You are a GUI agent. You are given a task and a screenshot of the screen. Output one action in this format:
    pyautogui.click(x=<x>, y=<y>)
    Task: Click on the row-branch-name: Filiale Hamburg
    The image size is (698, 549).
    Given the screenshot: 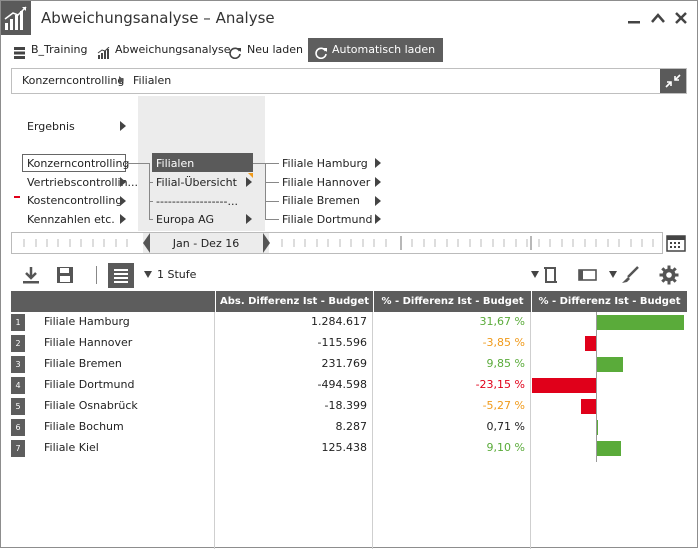 What is the action you would take?
    pyautogui.click(x=87, y=321)
    